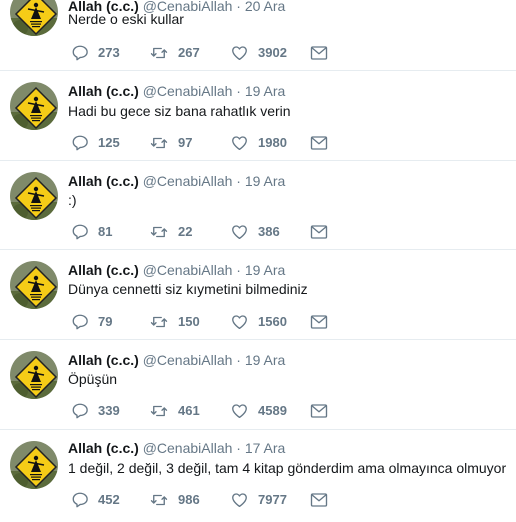 The height and width of the screenshot is (522, 516). I want to click on tweet-actions: 452 986 7977, so click(288, 500).